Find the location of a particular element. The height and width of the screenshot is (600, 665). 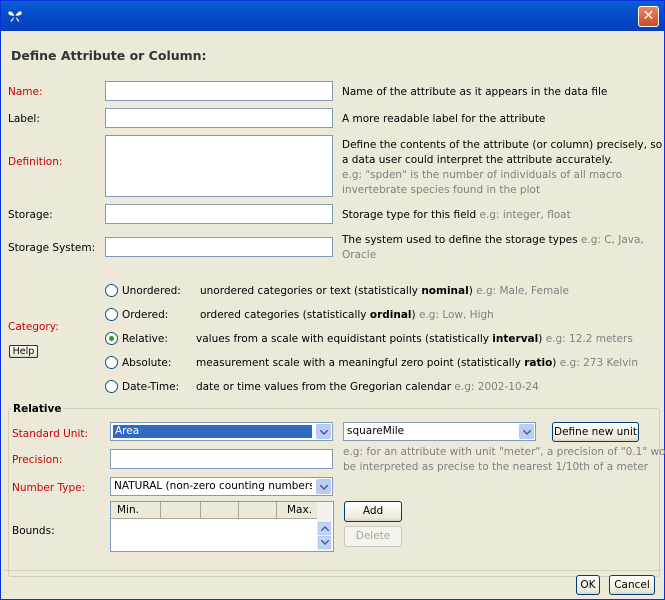

column-header-min: Min. is located at coordinates (136, 510).